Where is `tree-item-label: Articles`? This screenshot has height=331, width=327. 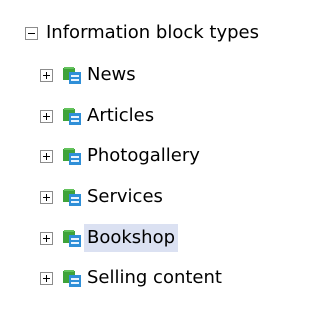 tree-item-label: Articles is located at coordinates (120, 116).